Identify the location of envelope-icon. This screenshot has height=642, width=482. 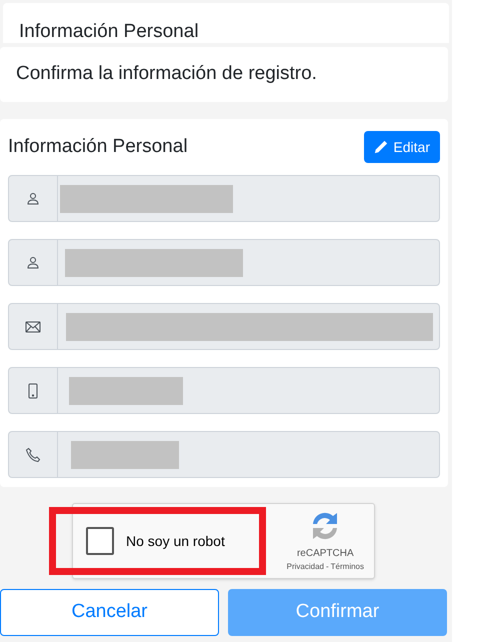
(33, 326).